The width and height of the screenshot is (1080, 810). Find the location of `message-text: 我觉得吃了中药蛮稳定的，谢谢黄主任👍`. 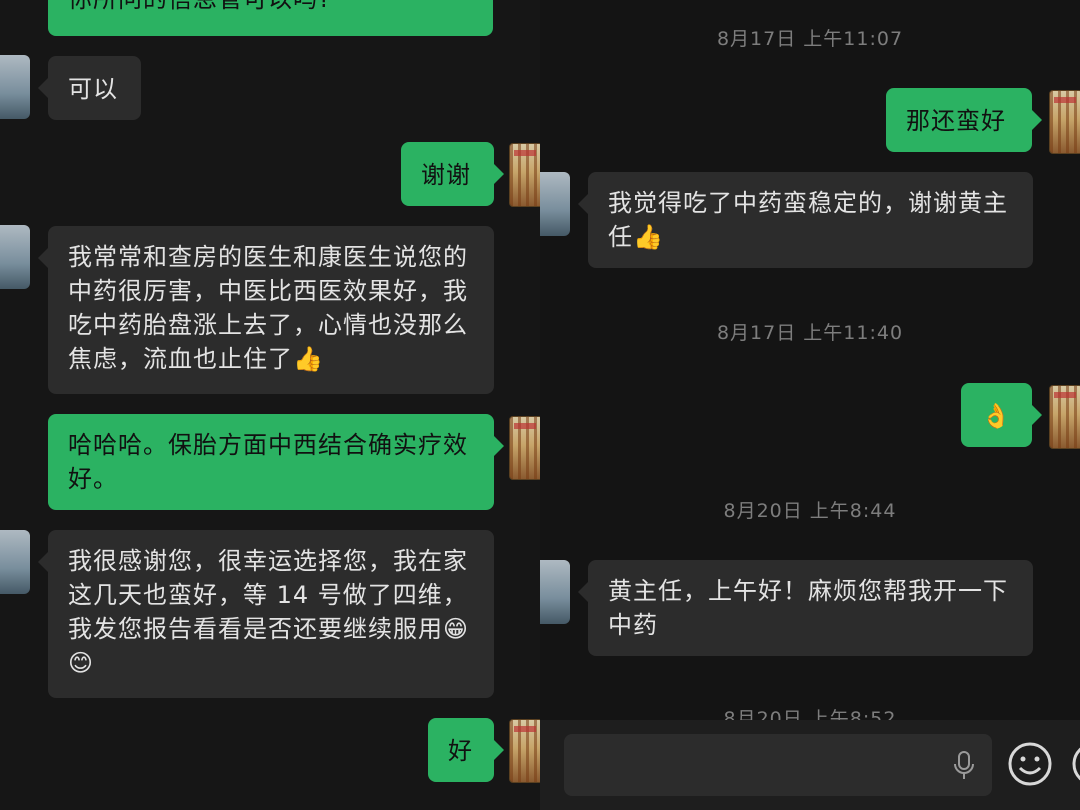

message-text: 我觉得吃了中药蛮稳定的，谢谢黄主任👍 is located at coordinates (808, 220).